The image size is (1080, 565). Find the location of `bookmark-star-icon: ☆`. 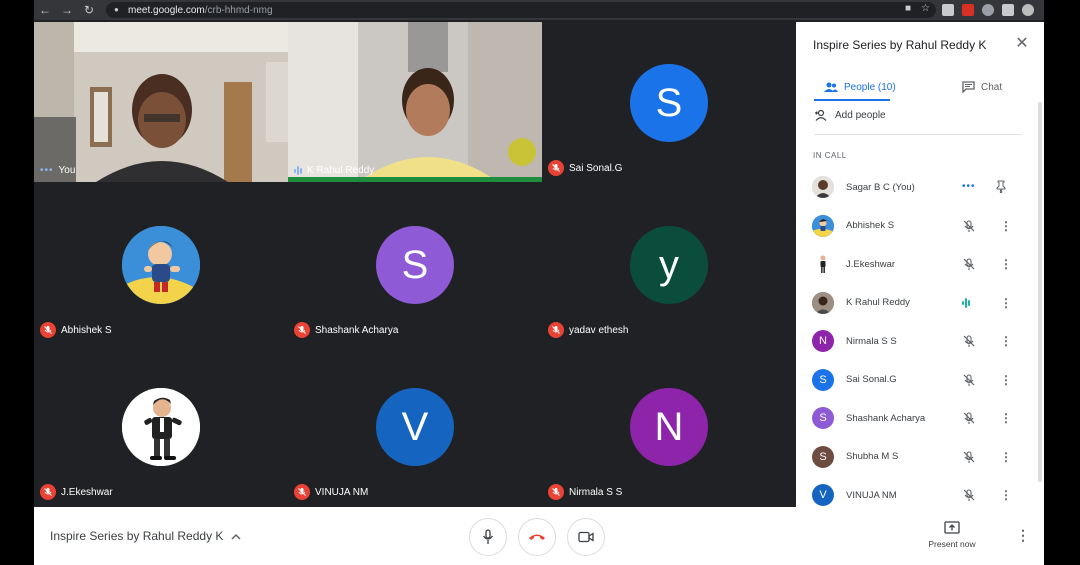

bookmark-star-icon: ☆ is located at coordinates (925, 8).